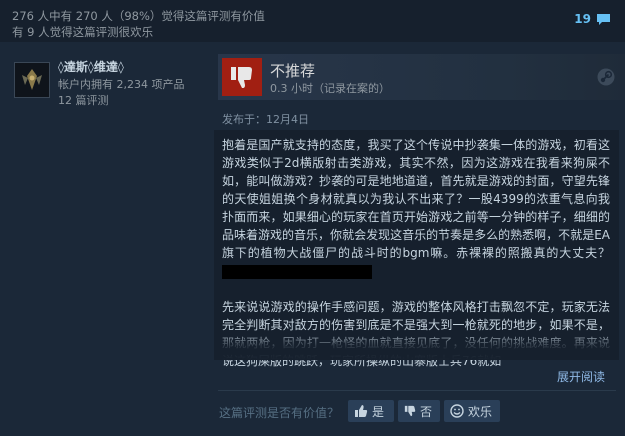 Image resolution: width=625 pixels, height=436 pixels. What do you see at coordinates (121, 84) in the screenshot?
I see `author-games-owned: 帐户内拥有 2,234 项产品` at bounding box center [121, 84].